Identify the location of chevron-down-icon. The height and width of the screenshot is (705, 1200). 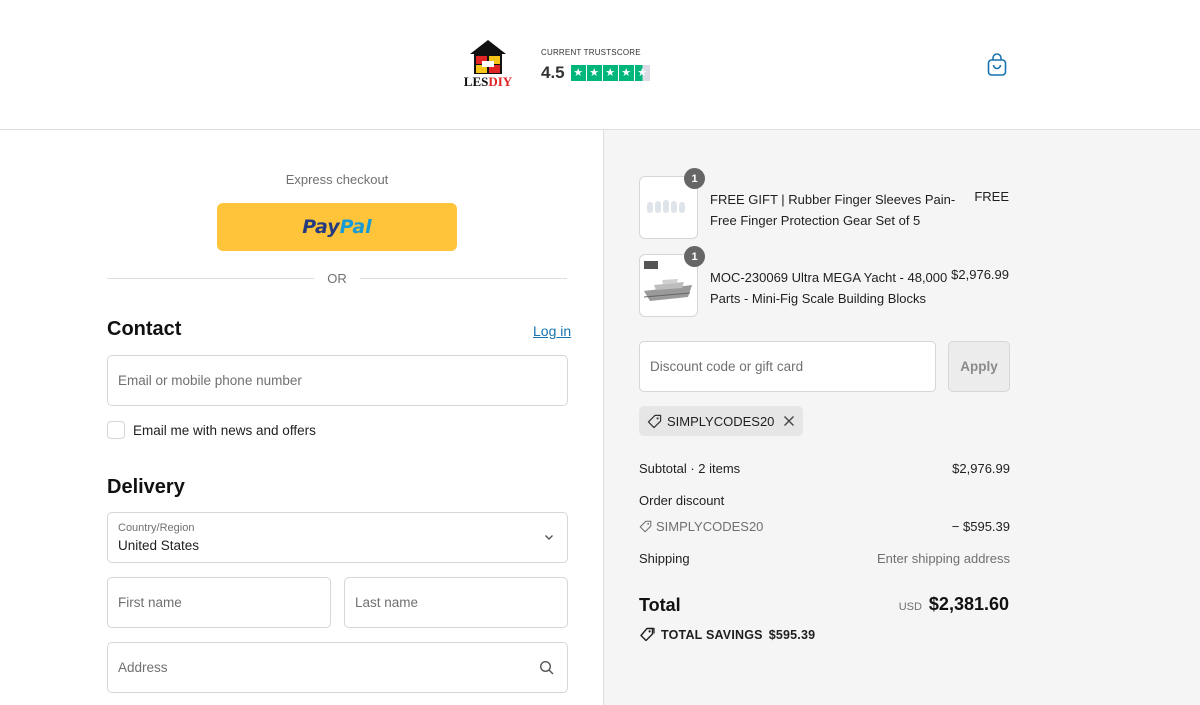
(549, 537).